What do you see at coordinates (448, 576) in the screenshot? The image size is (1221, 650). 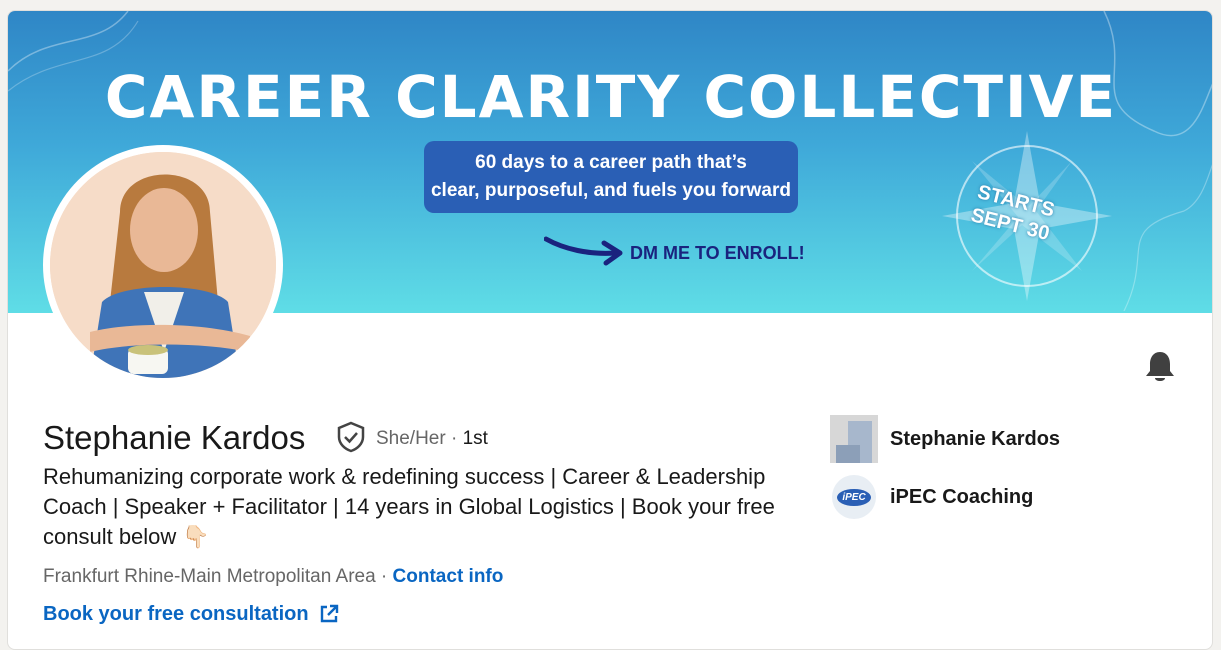 I see `contact-info-link: Contact info` at bounding box center [448, 576].